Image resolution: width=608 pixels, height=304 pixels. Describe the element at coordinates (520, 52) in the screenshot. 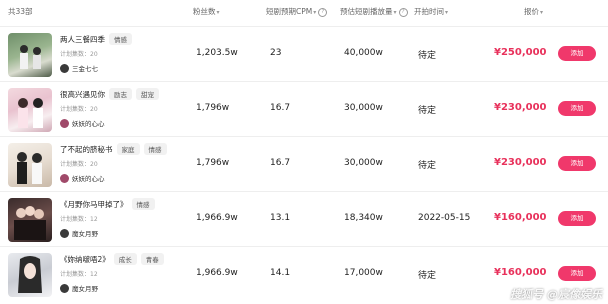

I see `price-value: ¥250,000` at that location.